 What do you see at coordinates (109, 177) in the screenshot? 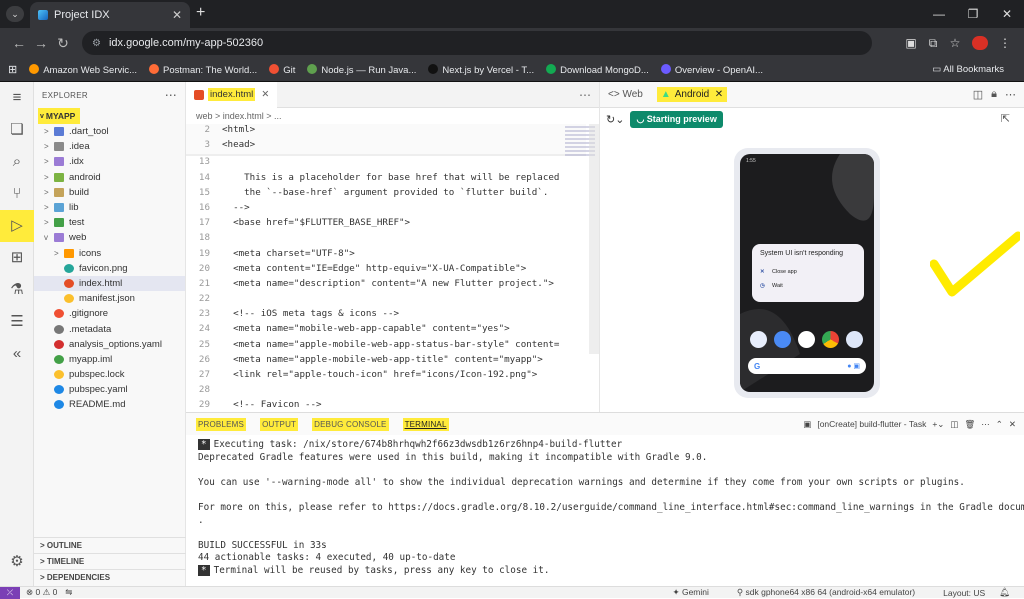
I see `file-tree-item: > android` at bounding box center [109, 177].